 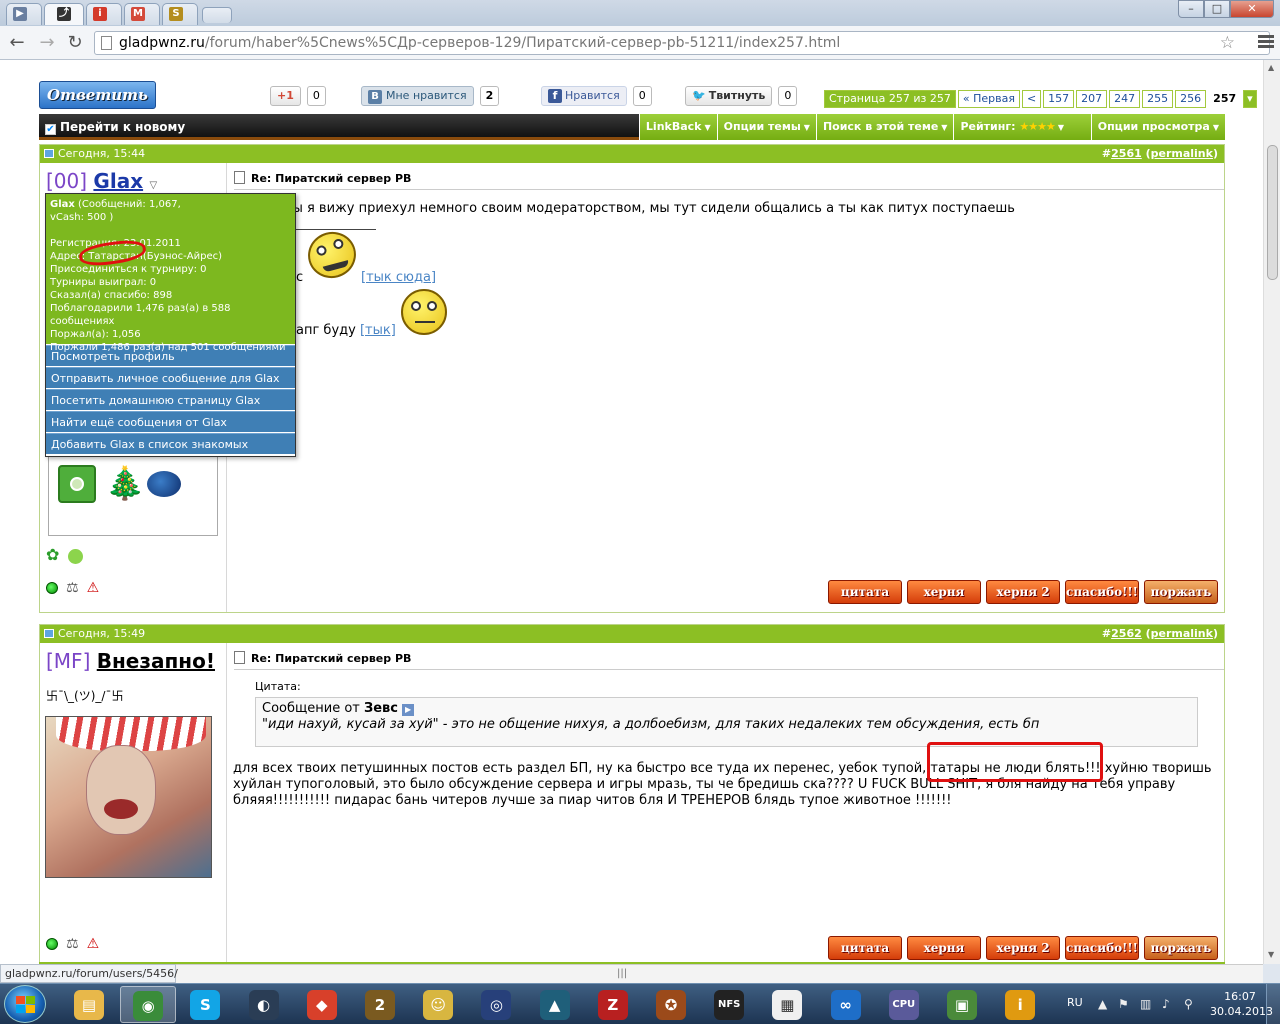 I want to click on page-link: 255, so click(x=1158, y=99).